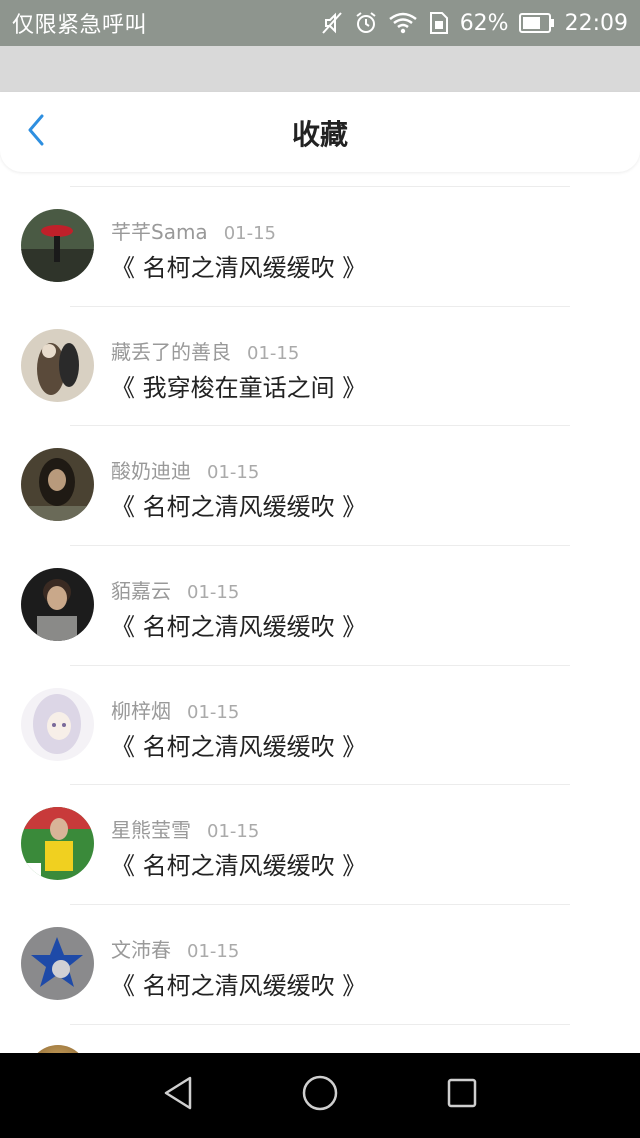  Describe the element at coordinates (175, 589) in the screenshot. I see `item-meta: 貊嘉云 01-15` at that location.